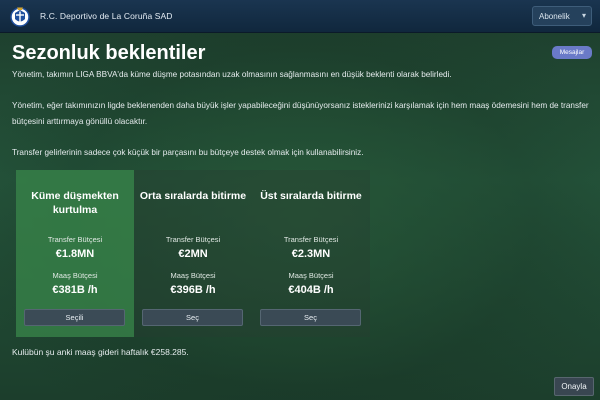  I want to click on subscription-select: Abonelik ▾, so click(562, 16).